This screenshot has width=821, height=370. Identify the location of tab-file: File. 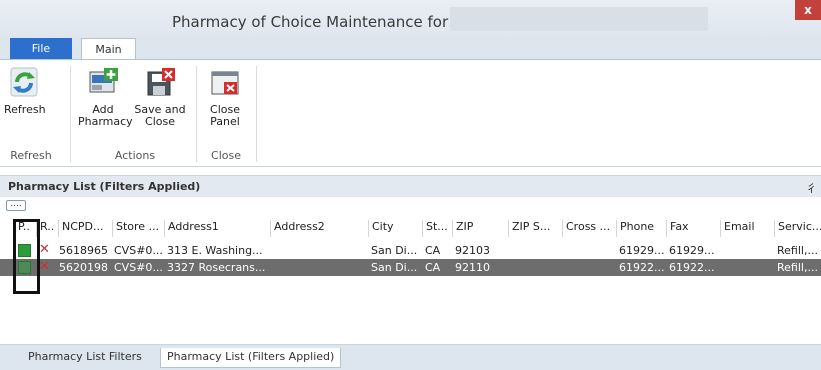
(41, 49).